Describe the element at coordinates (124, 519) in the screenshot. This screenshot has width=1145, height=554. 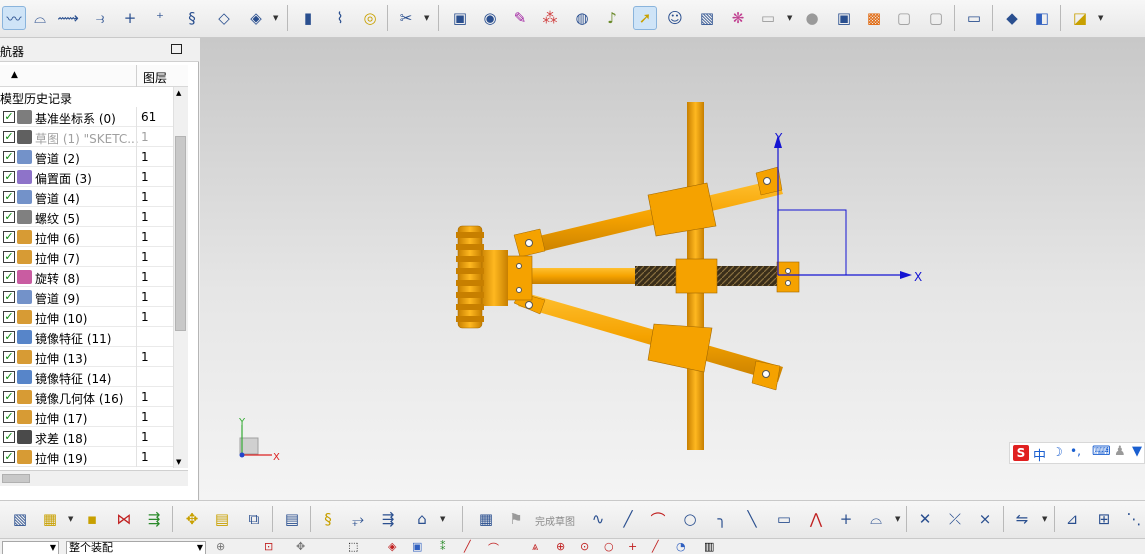
I see `mirror-assembly-icon: ⋈` at that location.